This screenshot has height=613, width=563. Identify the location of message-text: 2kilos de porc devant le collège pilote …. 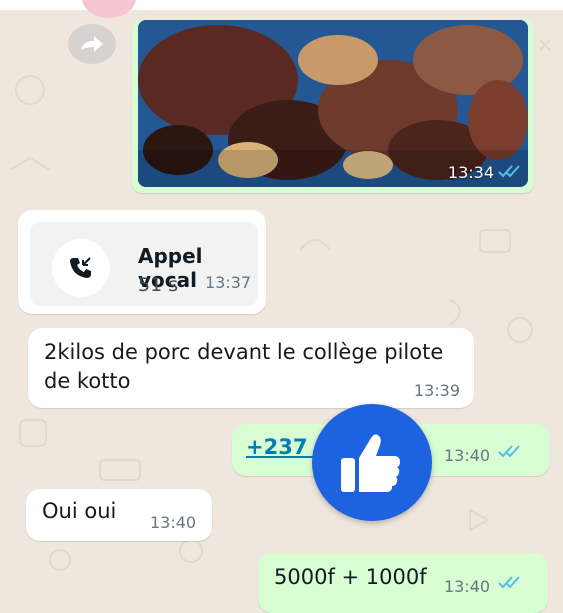
(244, 366).